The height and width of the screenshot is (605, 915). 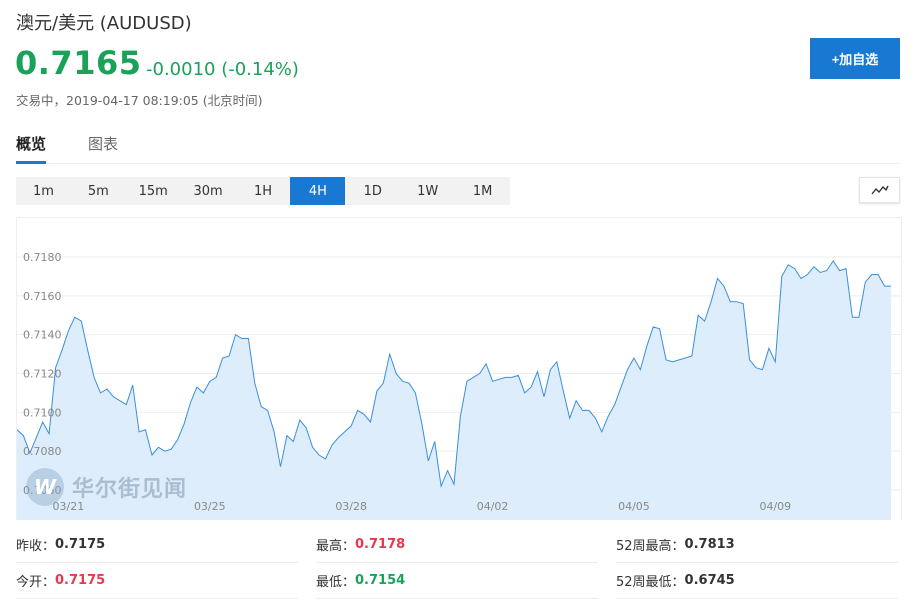 What do you see at coordinates (336, 546) in the screenshot?
I see `stat-label: 最高：` at bounding box center [336, 546].